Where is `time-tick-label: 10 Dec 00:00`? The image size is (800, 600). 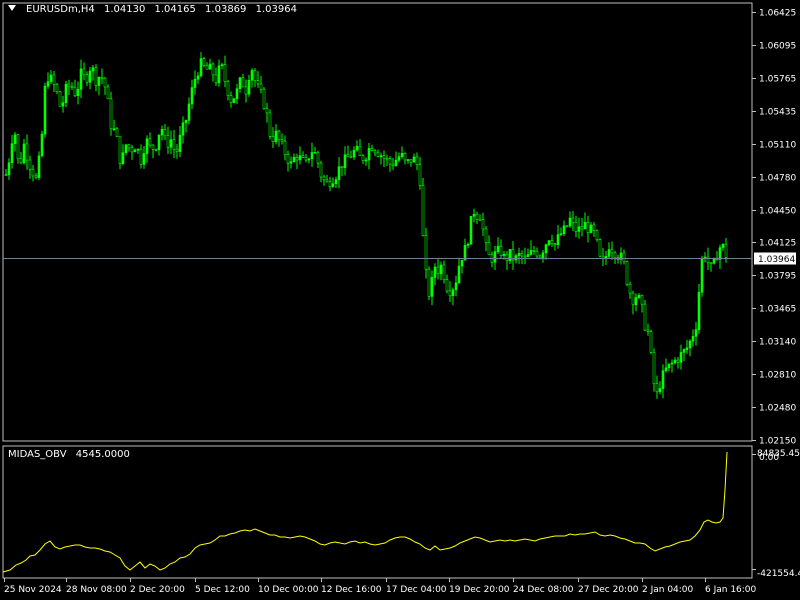 time-tick-label: 10 Dec 00:00 is located at coordinates (288, 590).